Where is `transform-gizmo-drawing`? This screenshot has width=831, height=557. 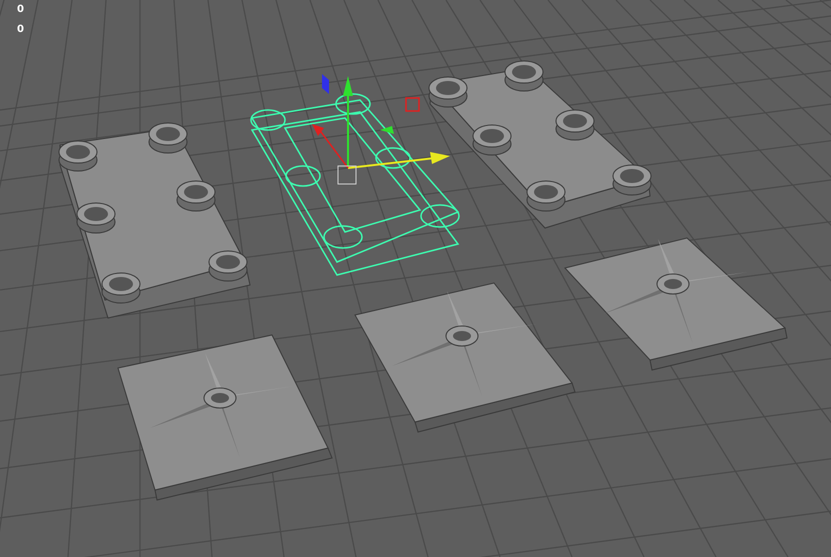 transform-gizmo-drawing is located at coordinates (381, 129).